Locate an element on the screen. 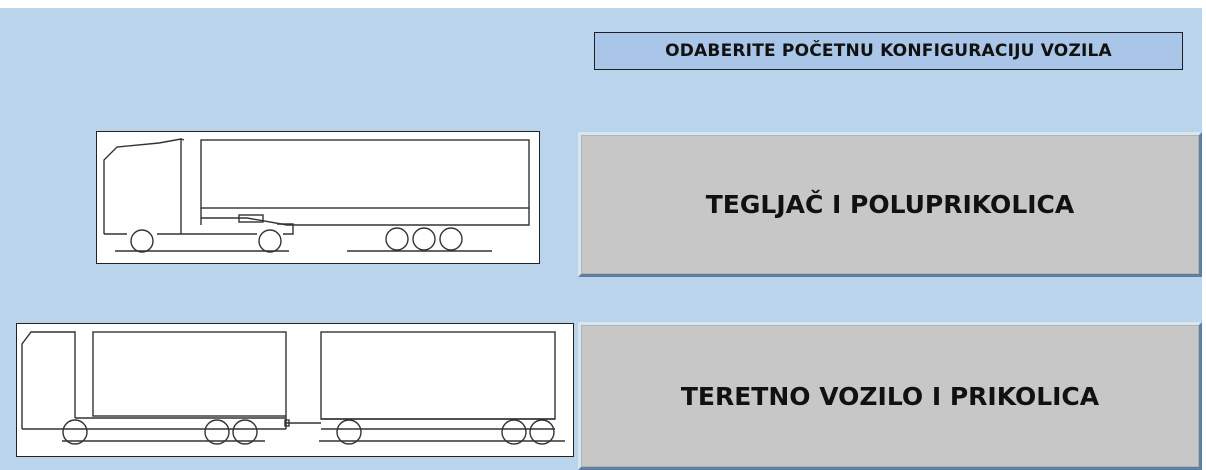 The image size is (1206, 470). truck-trailer-drawing is located at coordinates (293, 388).